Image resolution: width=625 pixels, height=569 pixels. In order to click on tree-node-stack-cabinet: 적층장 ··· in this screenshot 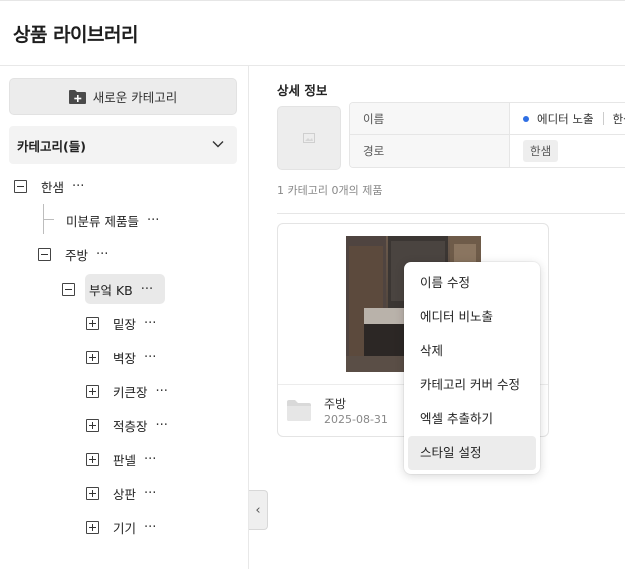, I will do `click(127, 425)`.